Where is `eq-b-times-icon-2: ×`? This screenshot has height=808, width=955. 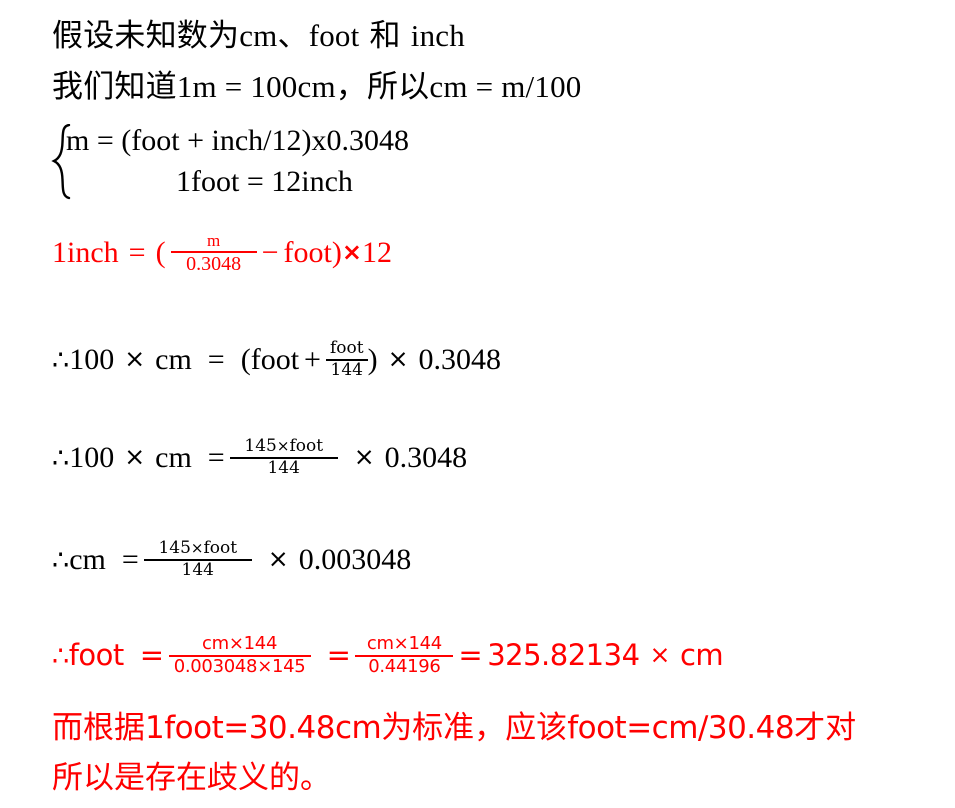
eq-b-times-icon-2: × is located at coordinates (364, 457).